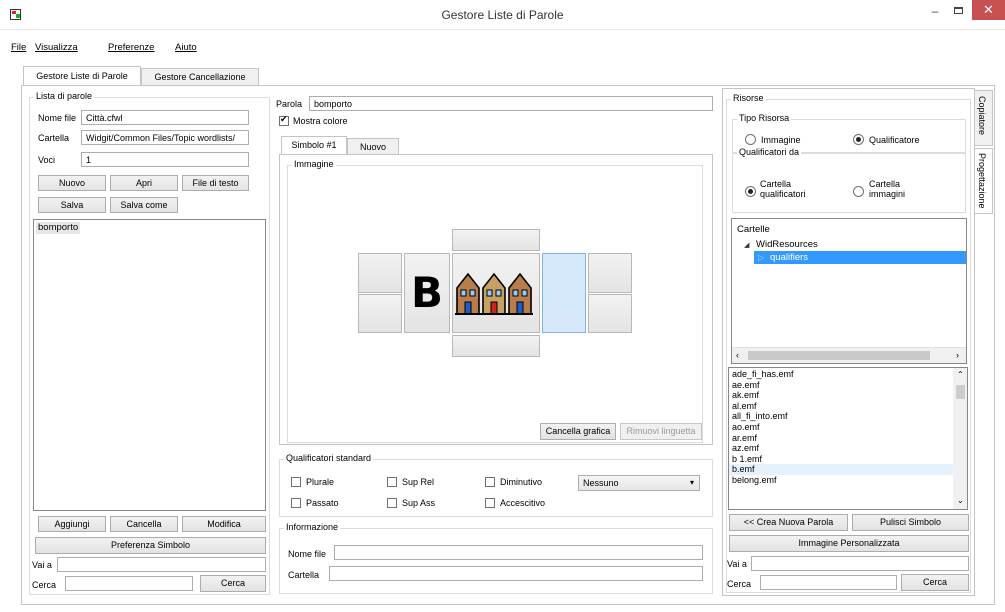  I want to click on scroll-left-icon: ‹, so click(737, 355).